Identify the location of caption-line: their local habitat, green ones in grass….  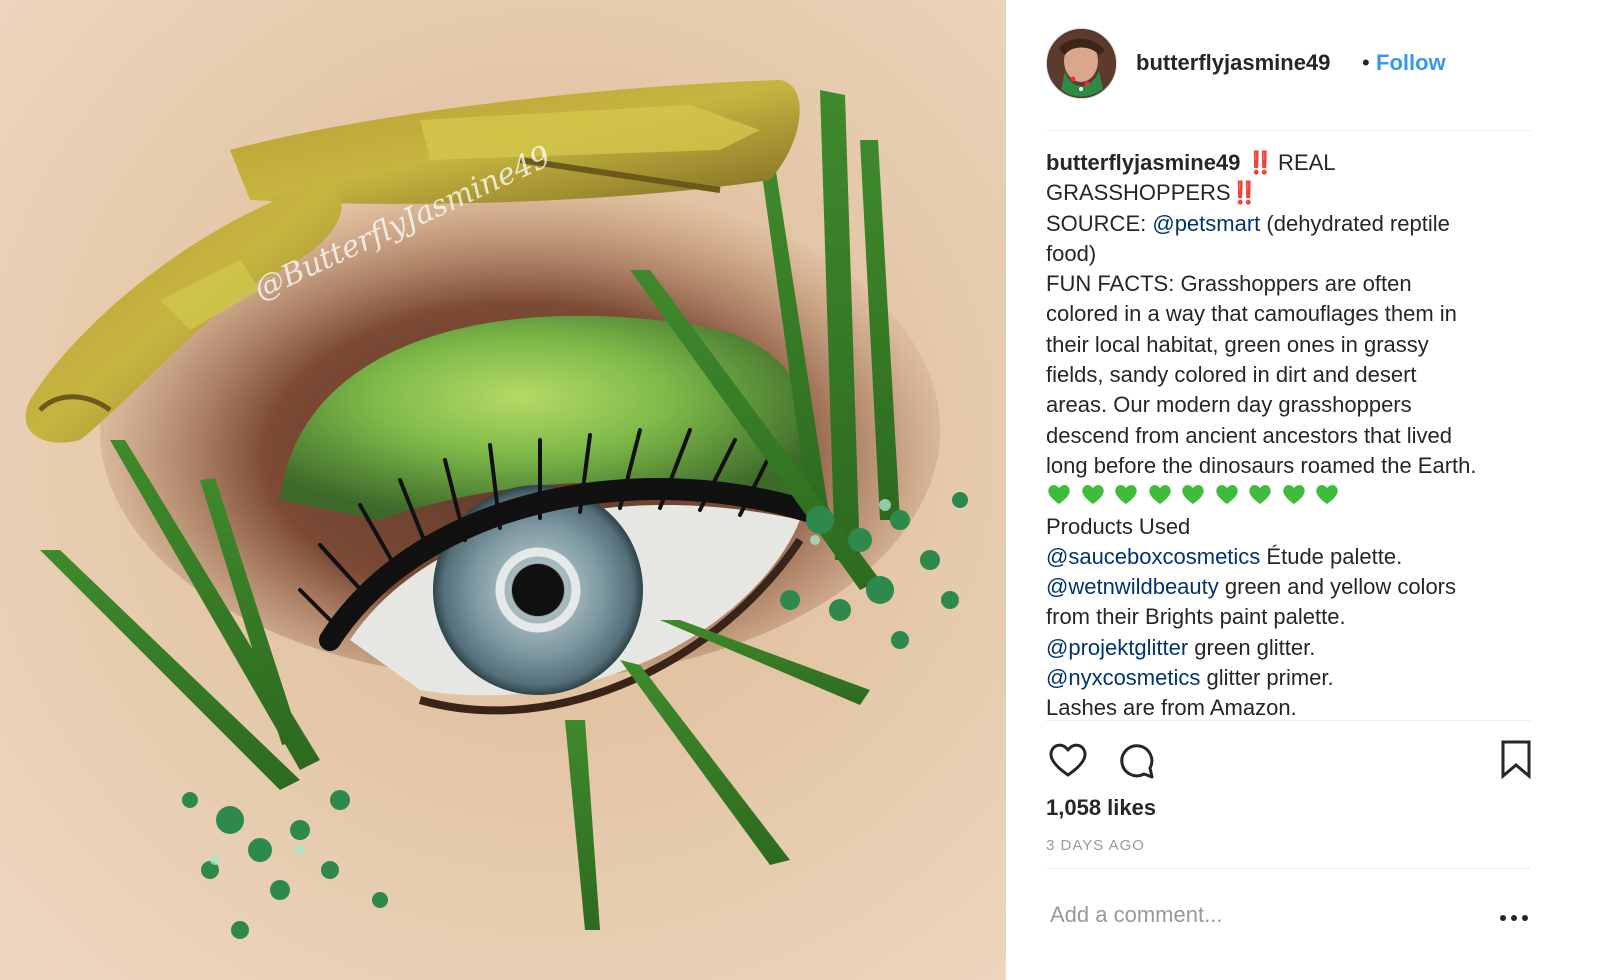
(1237, 344).